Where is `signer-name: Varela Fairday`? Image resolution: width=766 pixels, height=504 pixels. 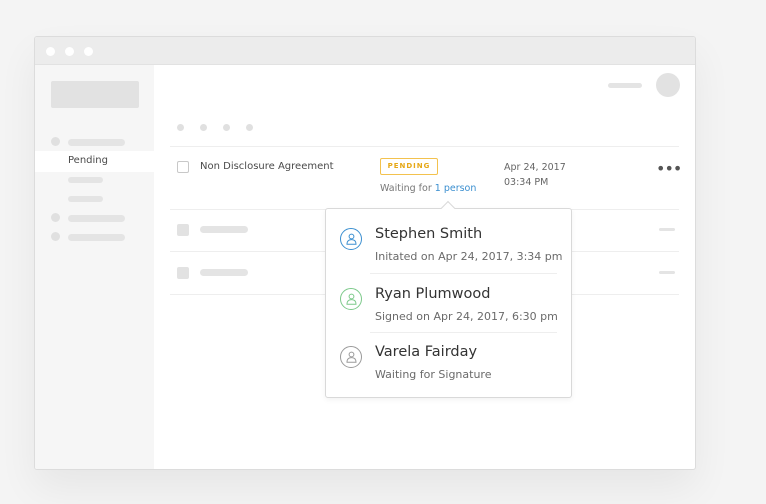 signer-name: Varela Fairday is located at coordinates (426, 352).